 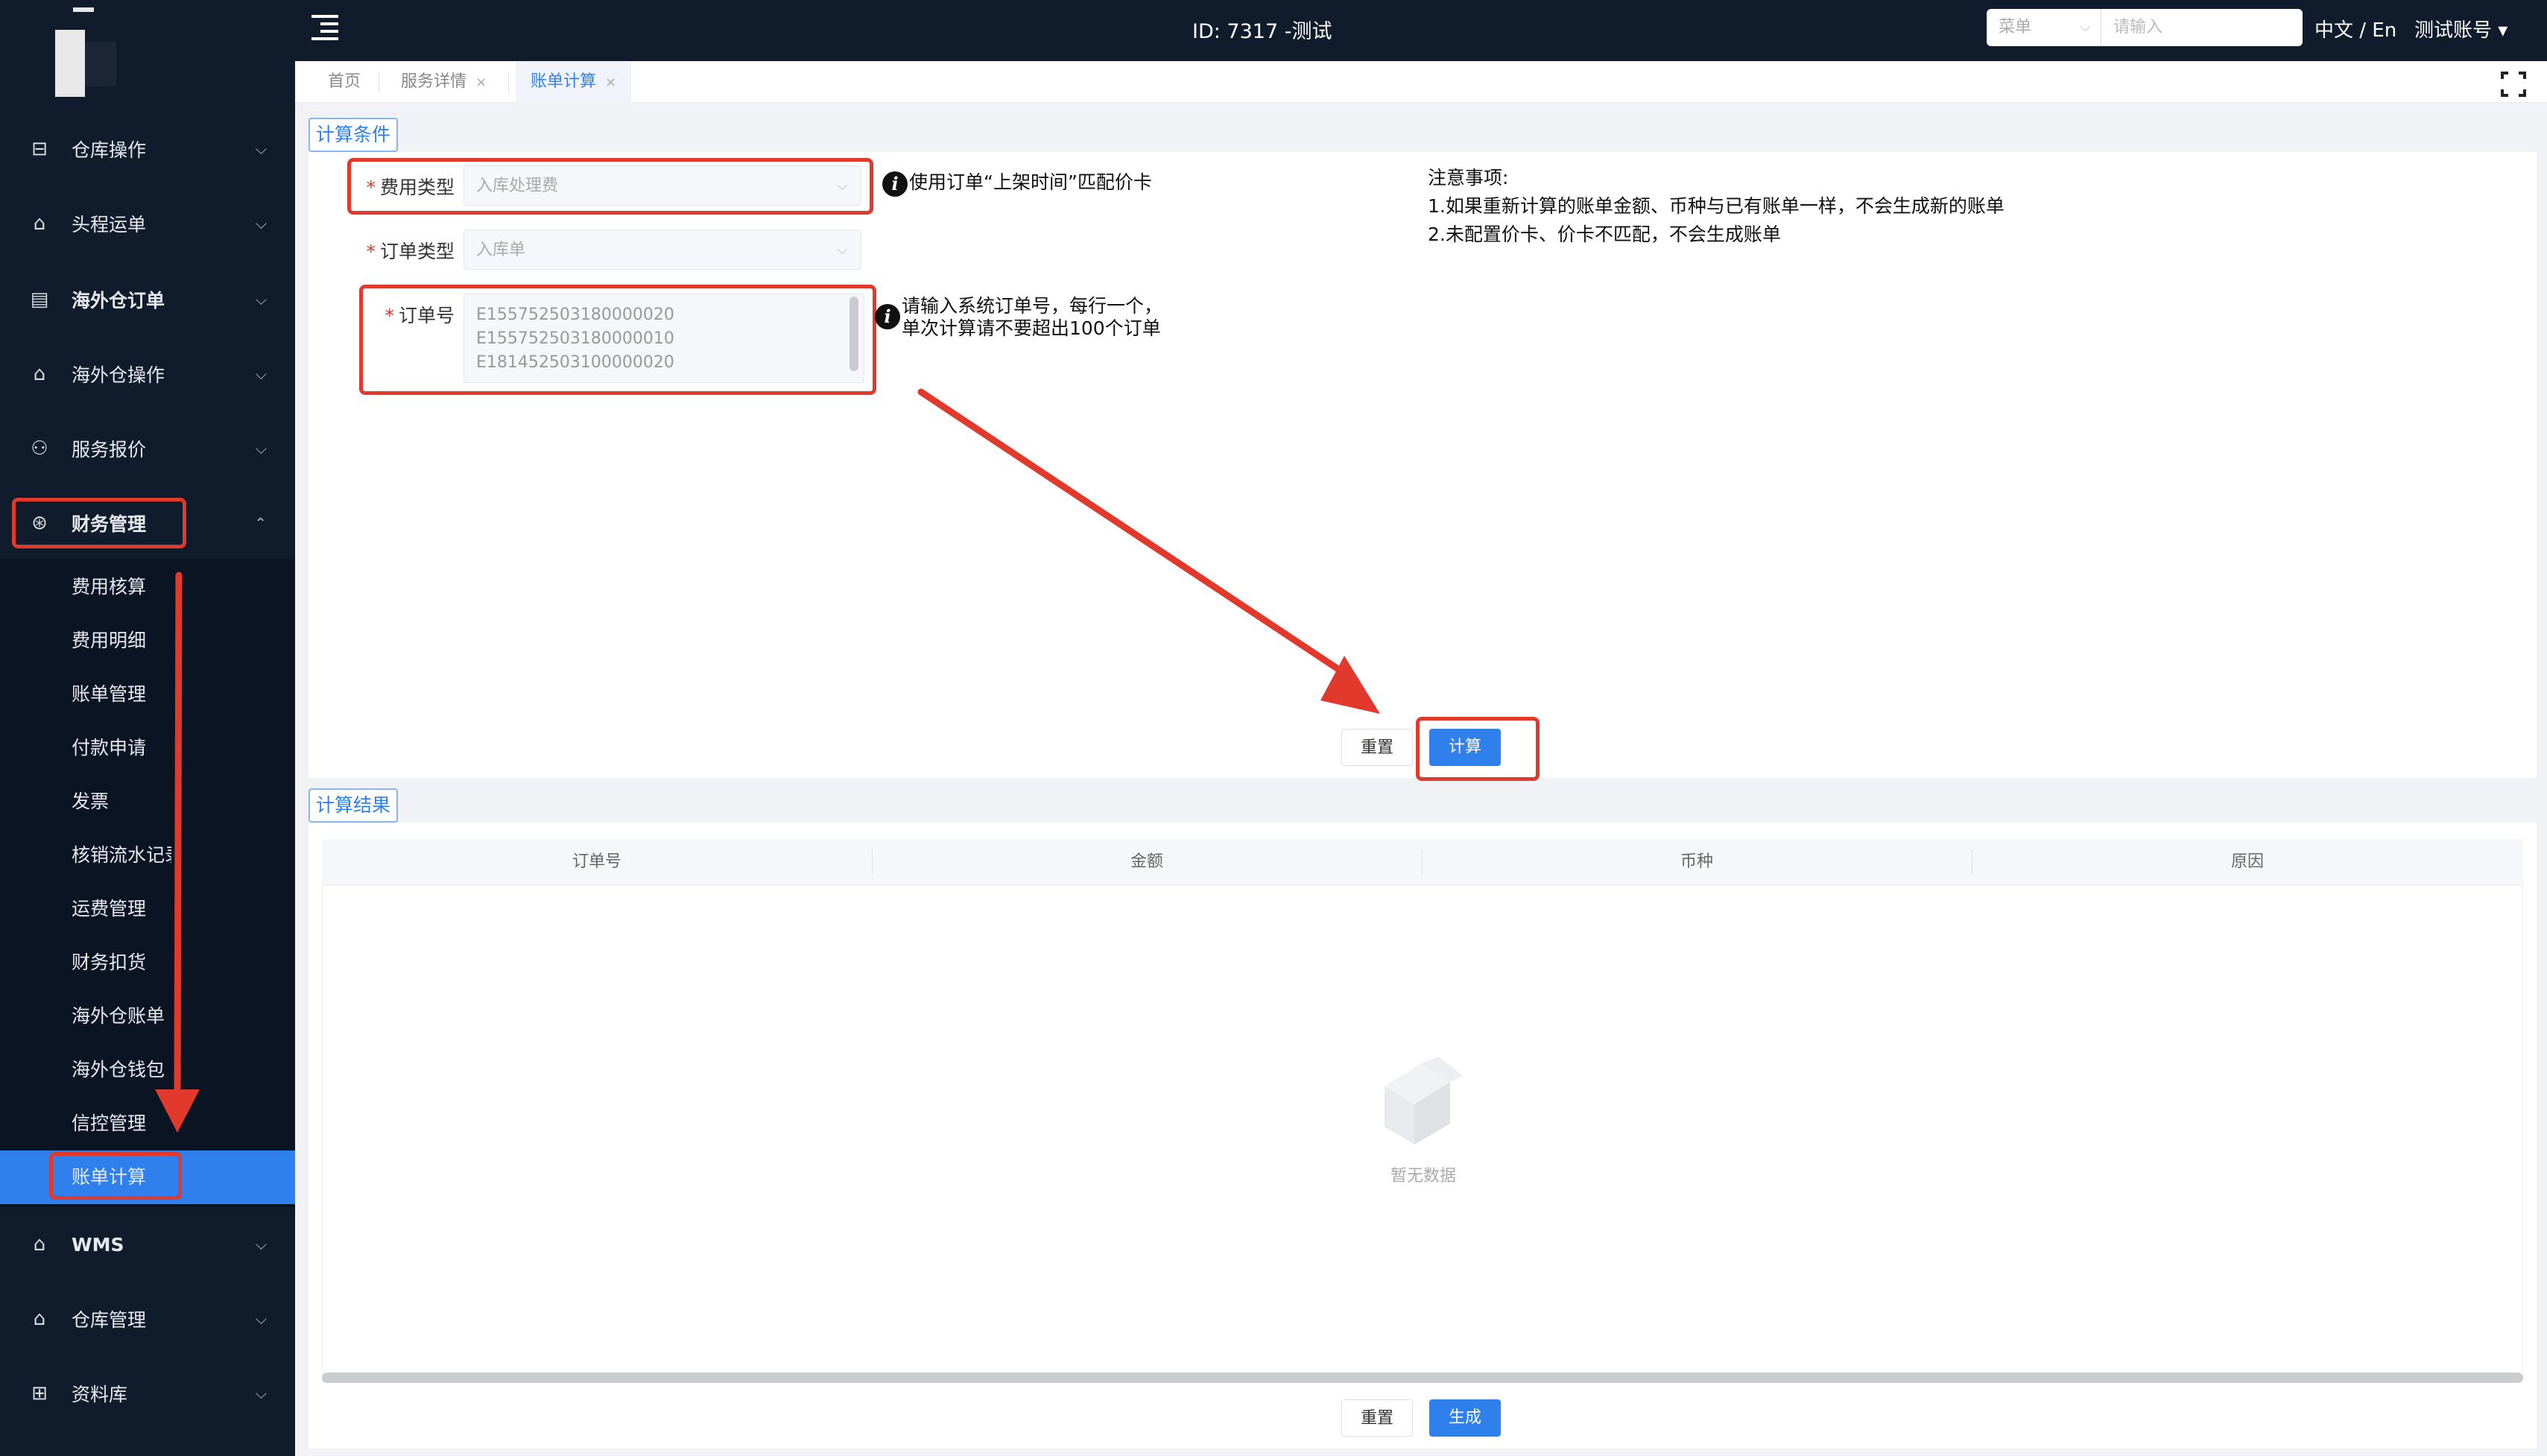 I want to click on language-switch: 中文 / En, so click(x=2355, y=28).